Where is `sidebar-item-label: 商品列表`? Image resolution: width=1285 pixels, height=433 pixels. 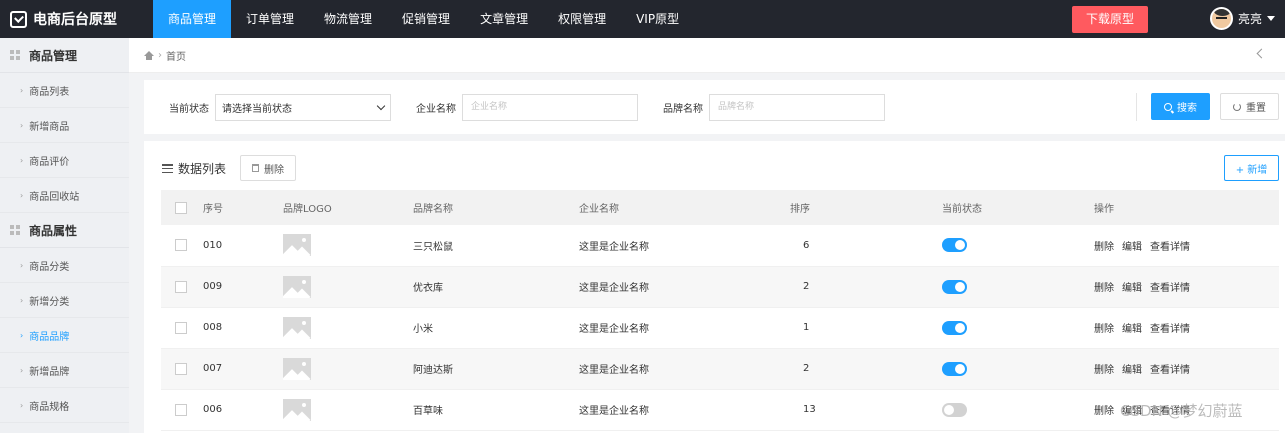
sidebar-item-label: 商品列表 is located at coordinates (49, 92).